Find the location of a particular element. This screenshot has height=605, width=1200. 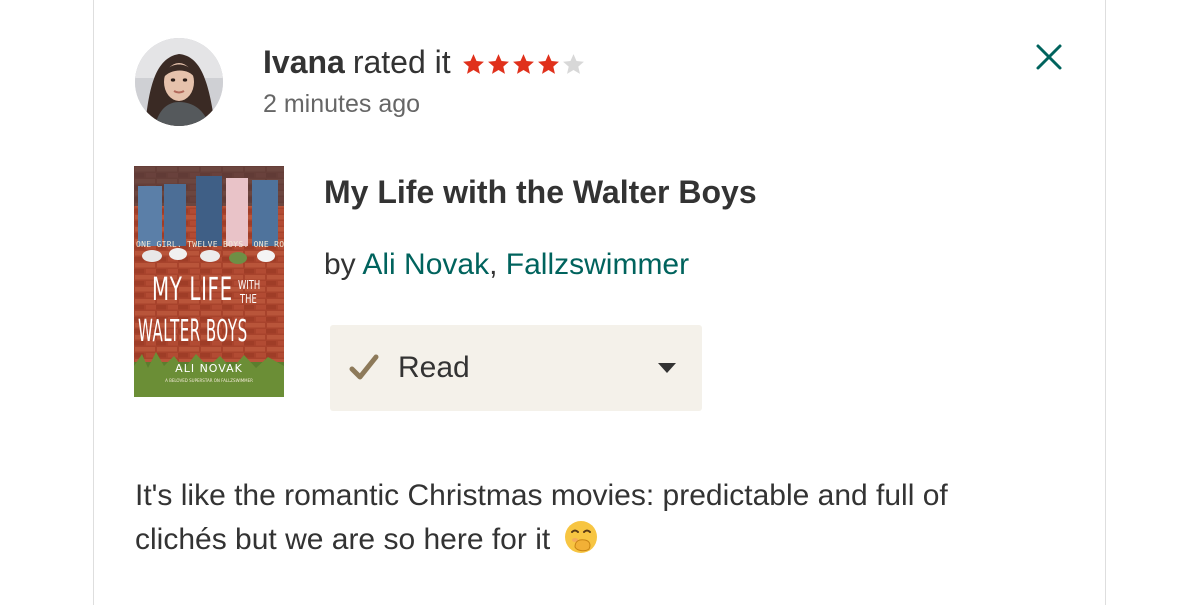

timestamp: 2 minutes ago is located at coordinates (341, 104).